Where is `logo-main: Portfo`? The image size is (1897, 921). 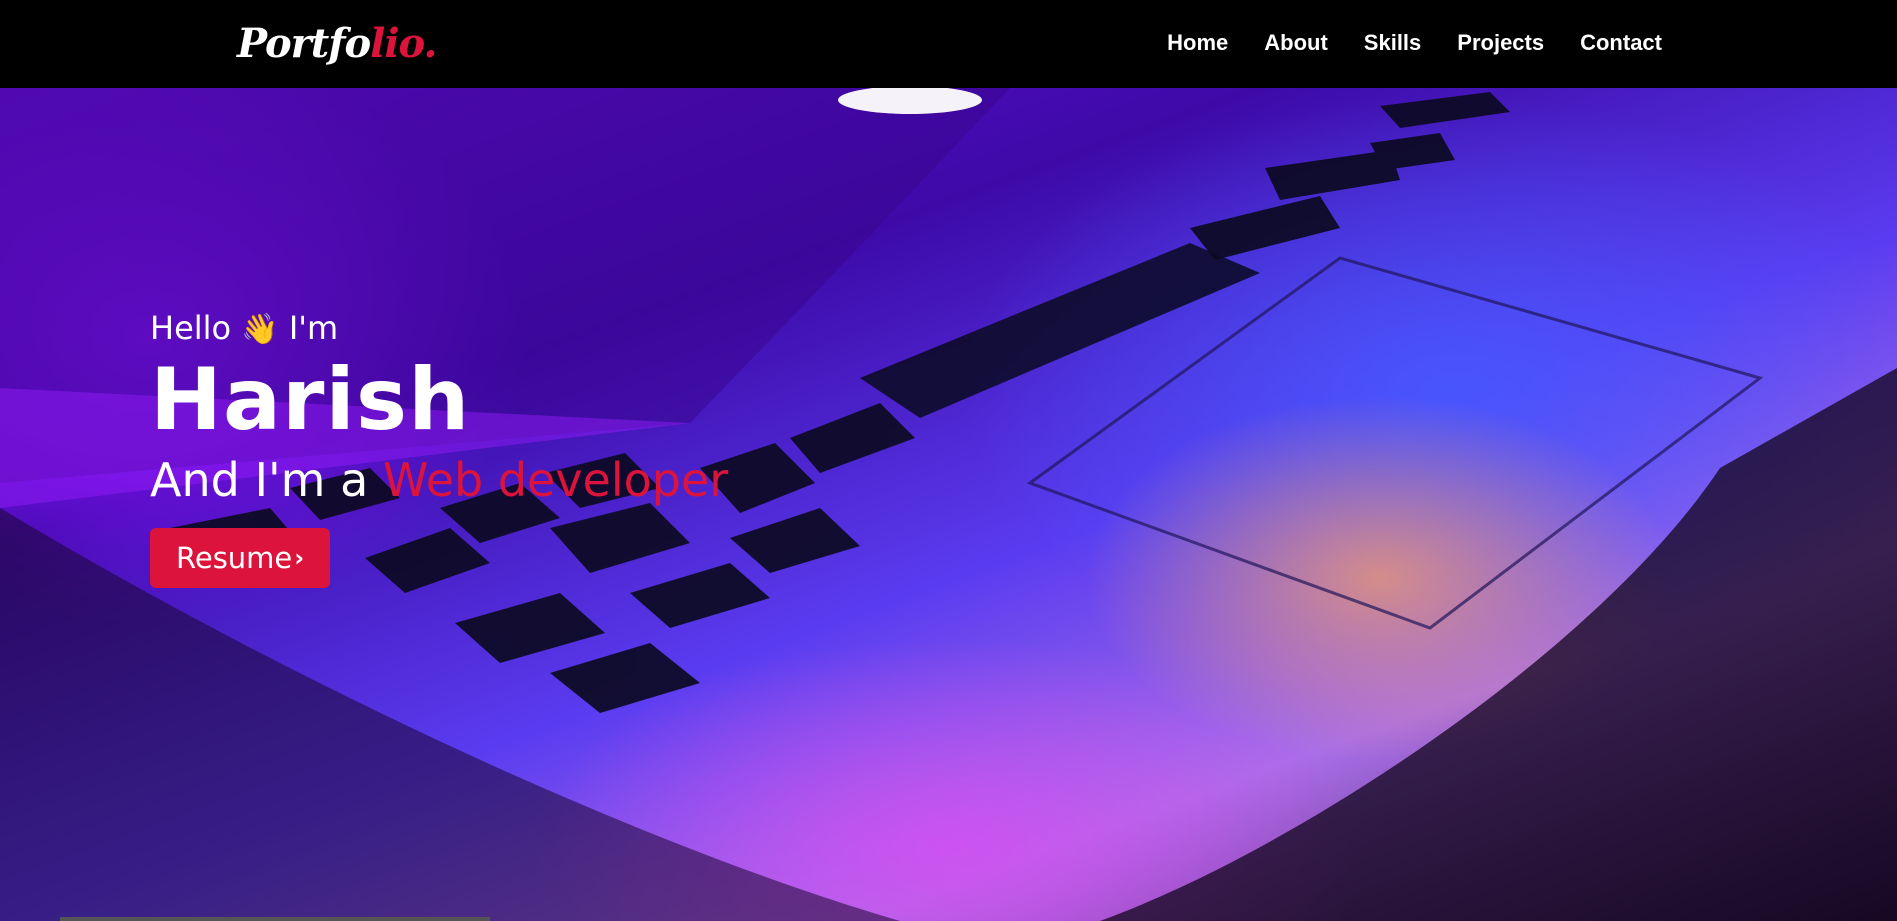
logo-main: Portfo is located at coordinates (304, 43).